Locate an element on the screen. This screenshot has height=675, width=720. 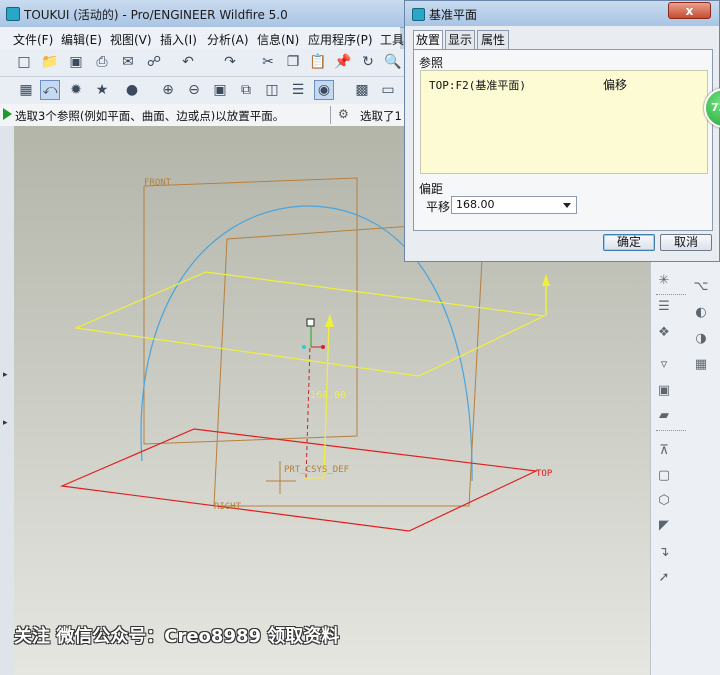
expand-left-icon: ▸ is located at coordinates (5, 375).